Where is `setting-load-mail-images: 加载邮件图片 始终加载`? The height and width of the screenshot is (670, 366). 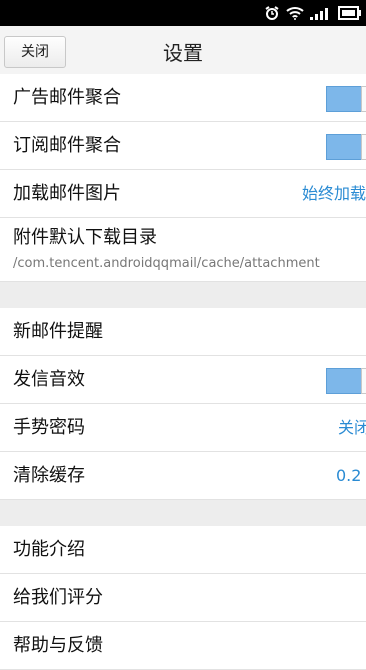
setting-load-mail-images: 加载邮件图片 始终加载 is located at coordinates (183, 194).